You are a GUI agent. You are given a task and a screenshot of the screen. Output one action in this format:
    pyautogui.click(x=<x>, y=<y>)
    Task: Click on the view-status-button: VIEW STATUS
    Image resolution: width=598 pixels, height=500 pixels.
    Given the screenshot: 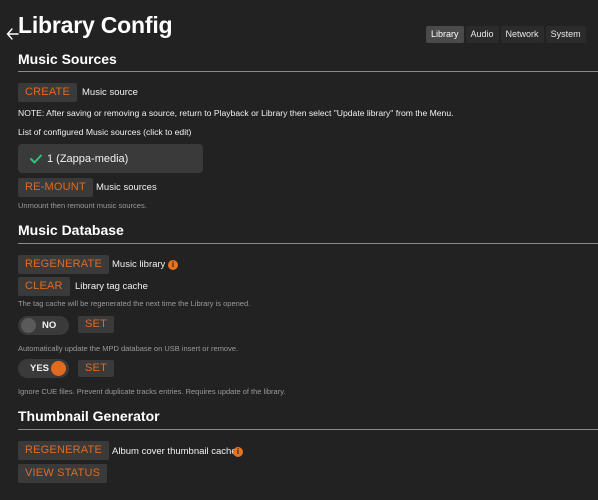 What is the action you would take?
    pyautogui.click(x=63, y=473)
    